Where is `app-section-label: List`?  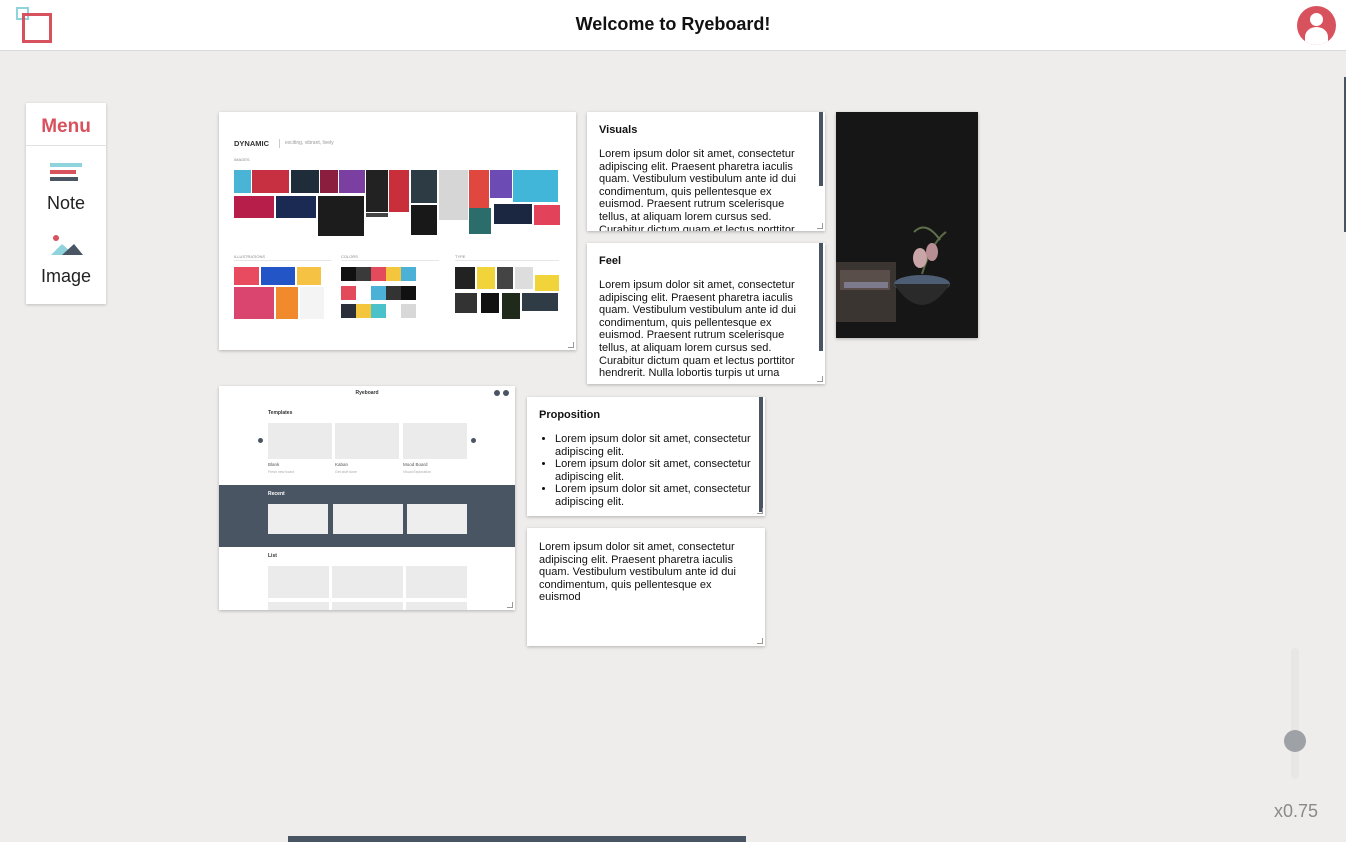
app-section-label: List is located at coordinates (272, 556).